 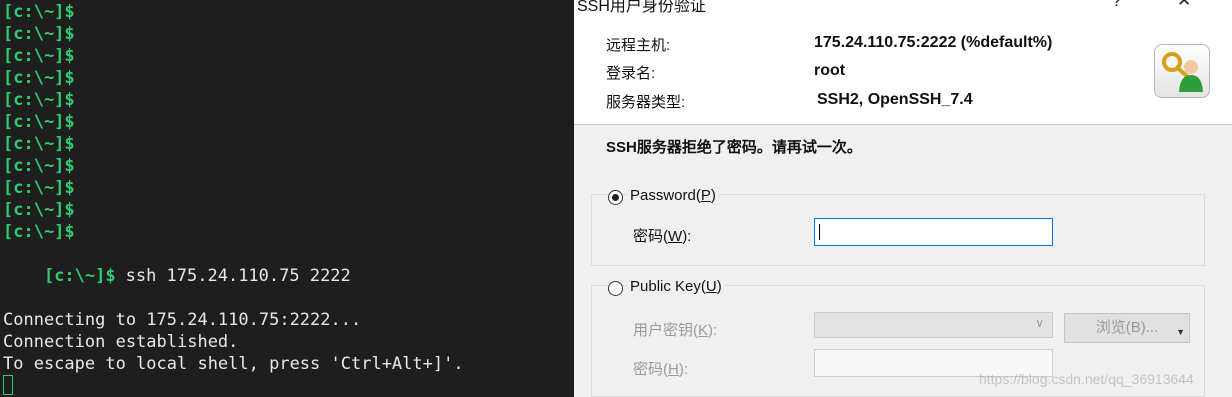 I want to click on password-field-text: 密码, so click(x=648, y=236).